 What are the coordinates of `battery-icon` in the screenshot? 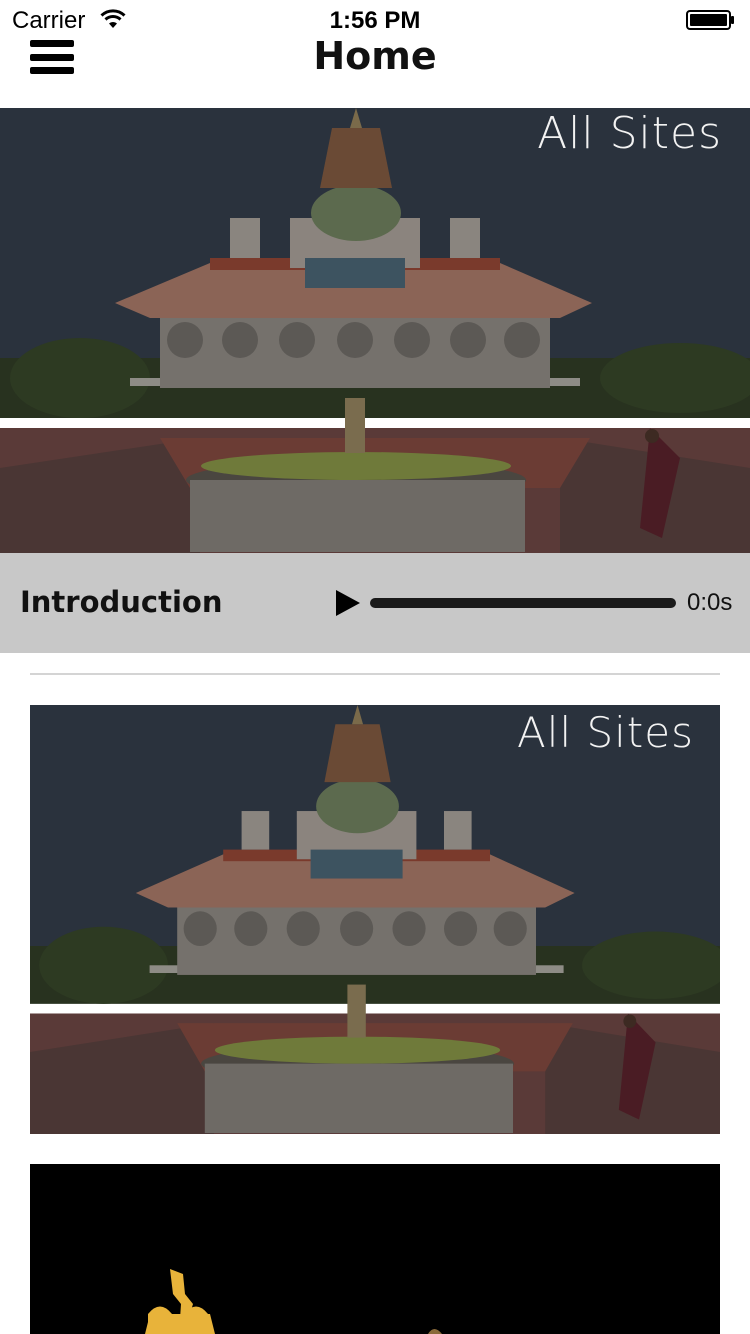 It's located at (710, 20).